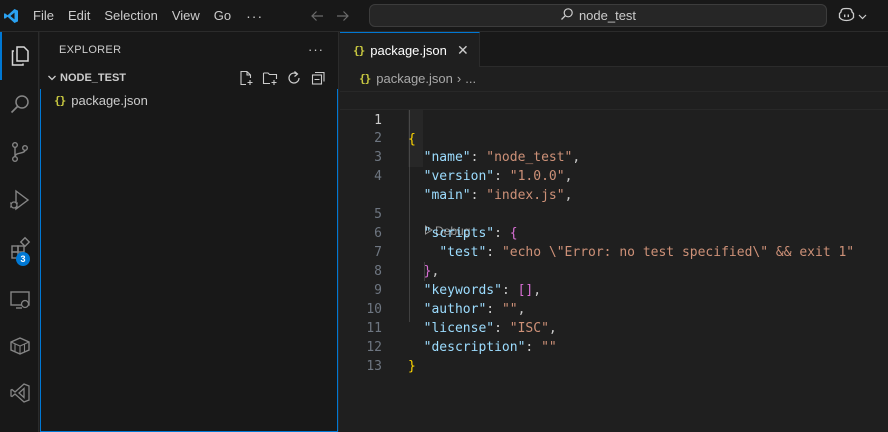  What do you see at coordinates (90, 49) in the screenshot?
I see `sidebar-title: EXPLORER` at bounding box center [90, 49].